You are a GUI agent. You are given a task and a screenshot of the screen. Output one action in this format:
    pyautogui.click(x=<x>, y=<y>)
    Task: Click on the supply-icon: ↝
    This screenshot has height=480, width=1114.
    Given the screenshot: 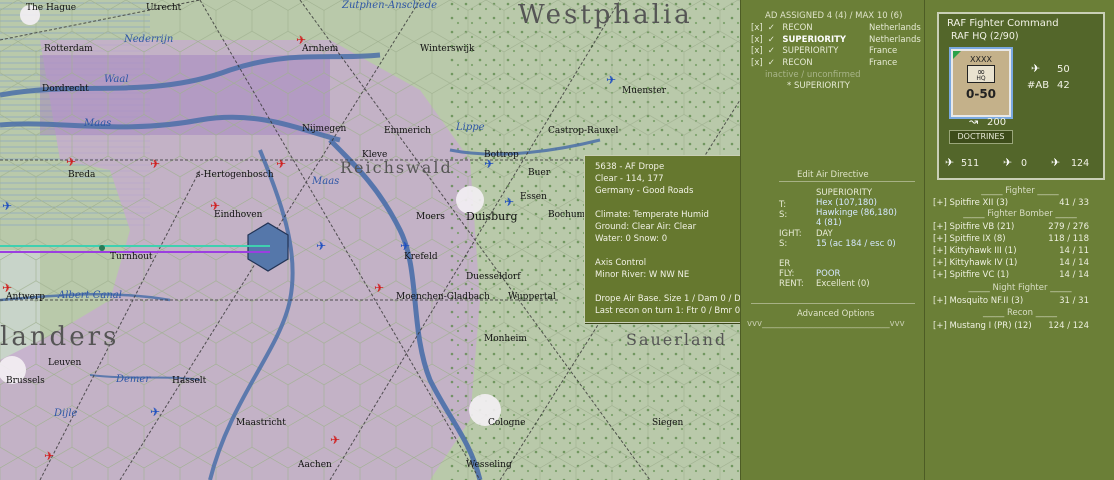 What is the action you would take?
    pyautogui.click(x=974, y=121)
    